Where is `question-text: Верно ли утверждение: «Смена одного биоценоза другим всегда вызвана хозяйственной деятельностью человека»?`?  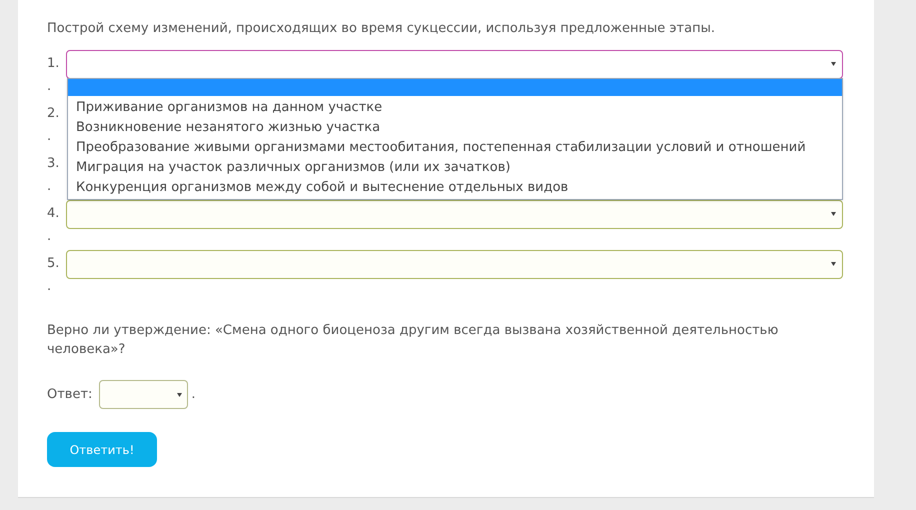 question-text: Верно ли утверждение: «Смена одного биоценоза другим всегда вызвана хозяйственной деятельностью человека»? is located at coordinates (413, 340).